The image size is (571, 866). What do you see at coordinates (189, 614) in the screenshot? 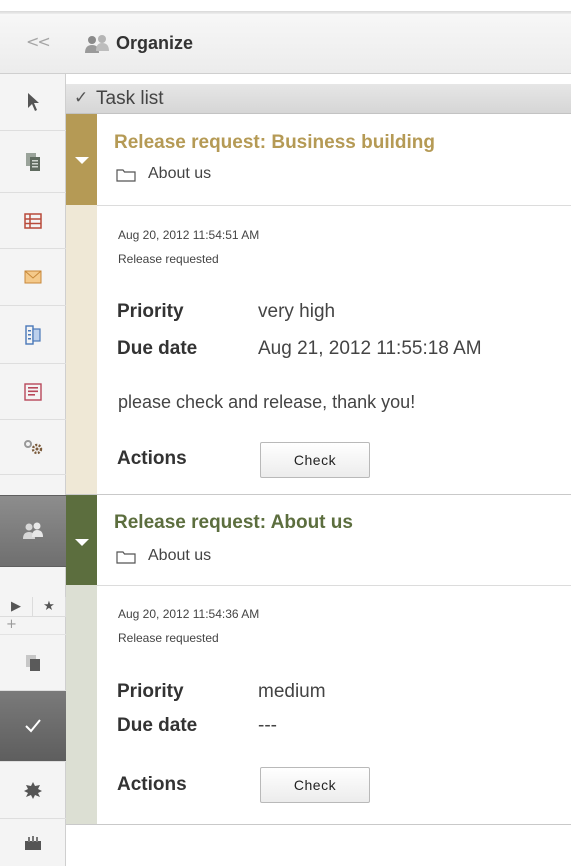
I see `task-timestamp: Aug 20, 2012 11:54:36 AM` at bounding box center [189, 614].